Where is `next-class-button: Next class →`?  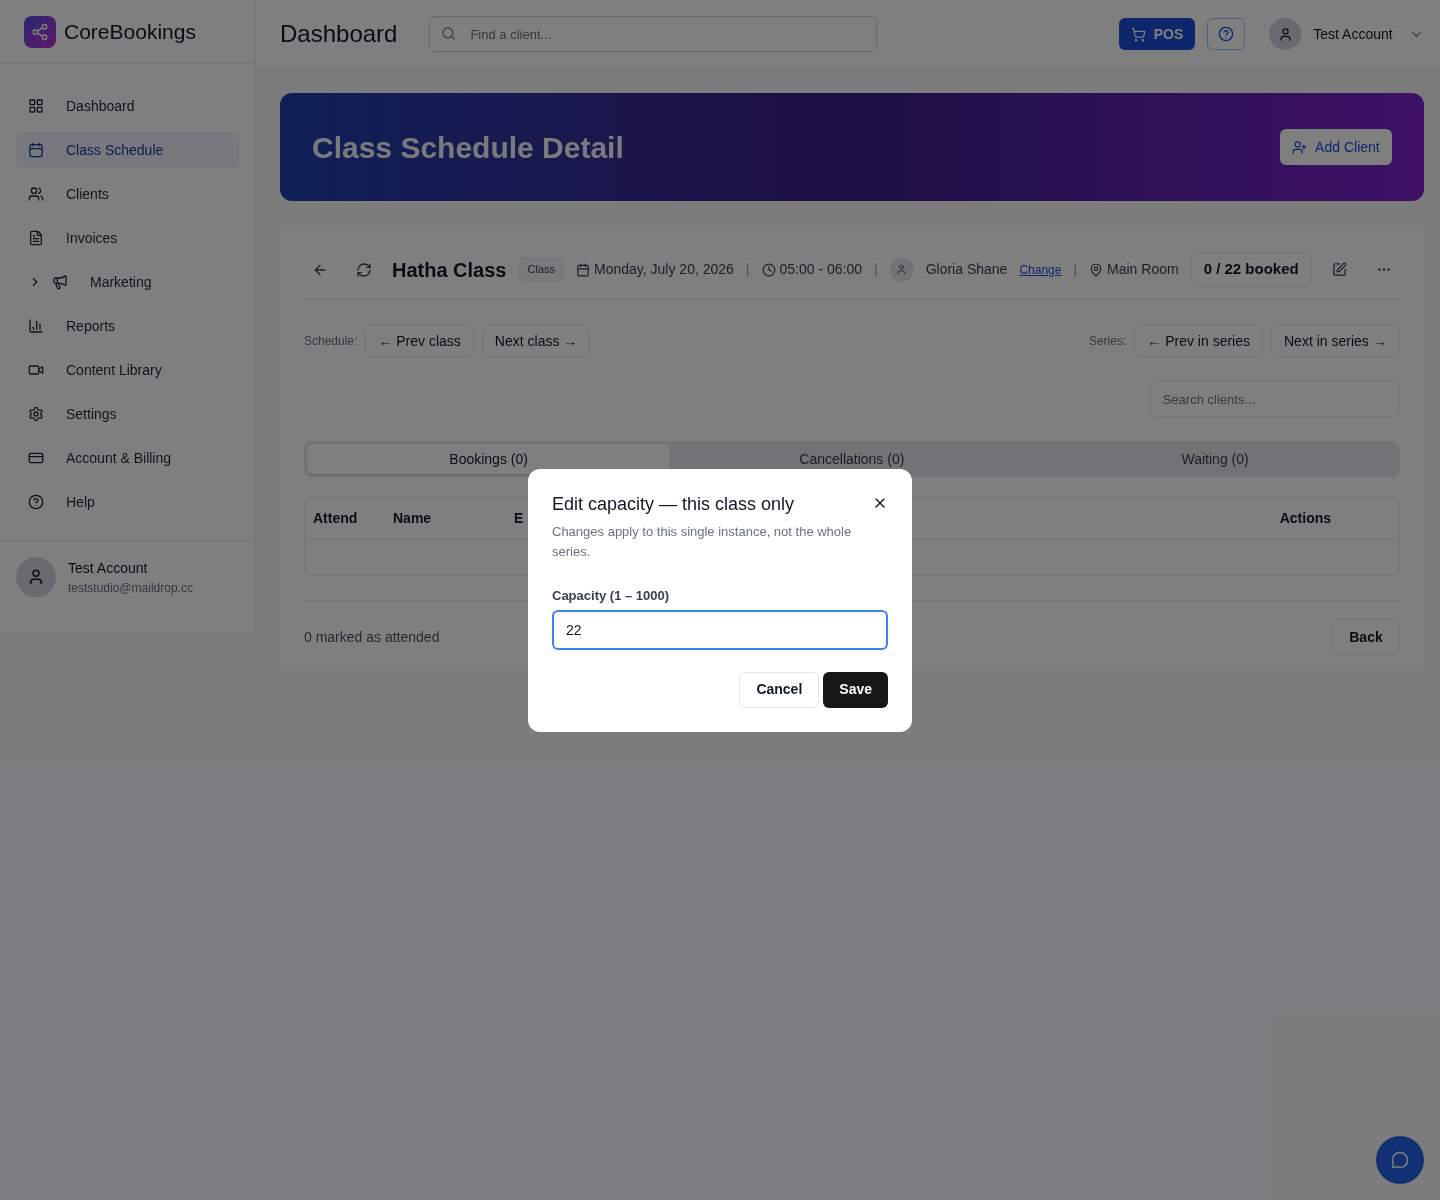 next-class-button: Next class → is located at coordinates (536, 341).